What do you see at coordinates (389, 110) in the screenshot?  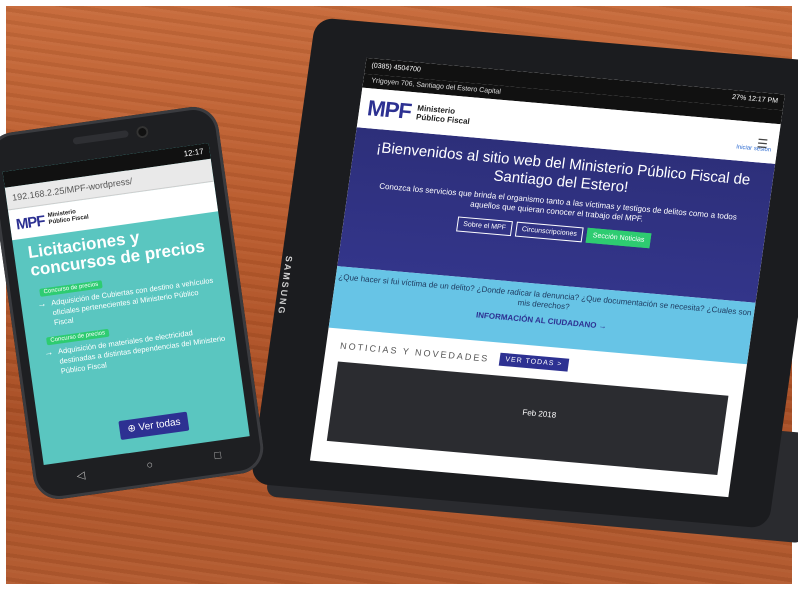 I see `mpf-logo: MPF` at bounding box center [389, 110].